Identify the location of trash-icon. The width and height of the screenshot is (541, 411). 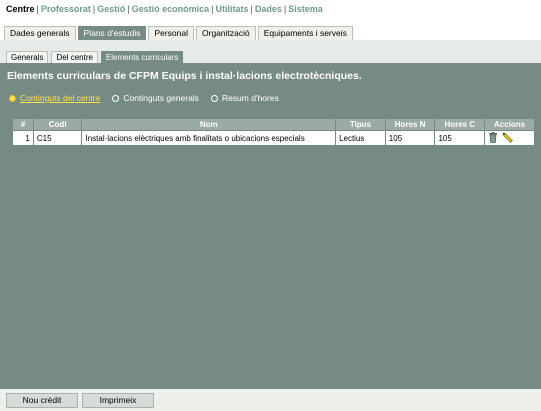
(493, 138).